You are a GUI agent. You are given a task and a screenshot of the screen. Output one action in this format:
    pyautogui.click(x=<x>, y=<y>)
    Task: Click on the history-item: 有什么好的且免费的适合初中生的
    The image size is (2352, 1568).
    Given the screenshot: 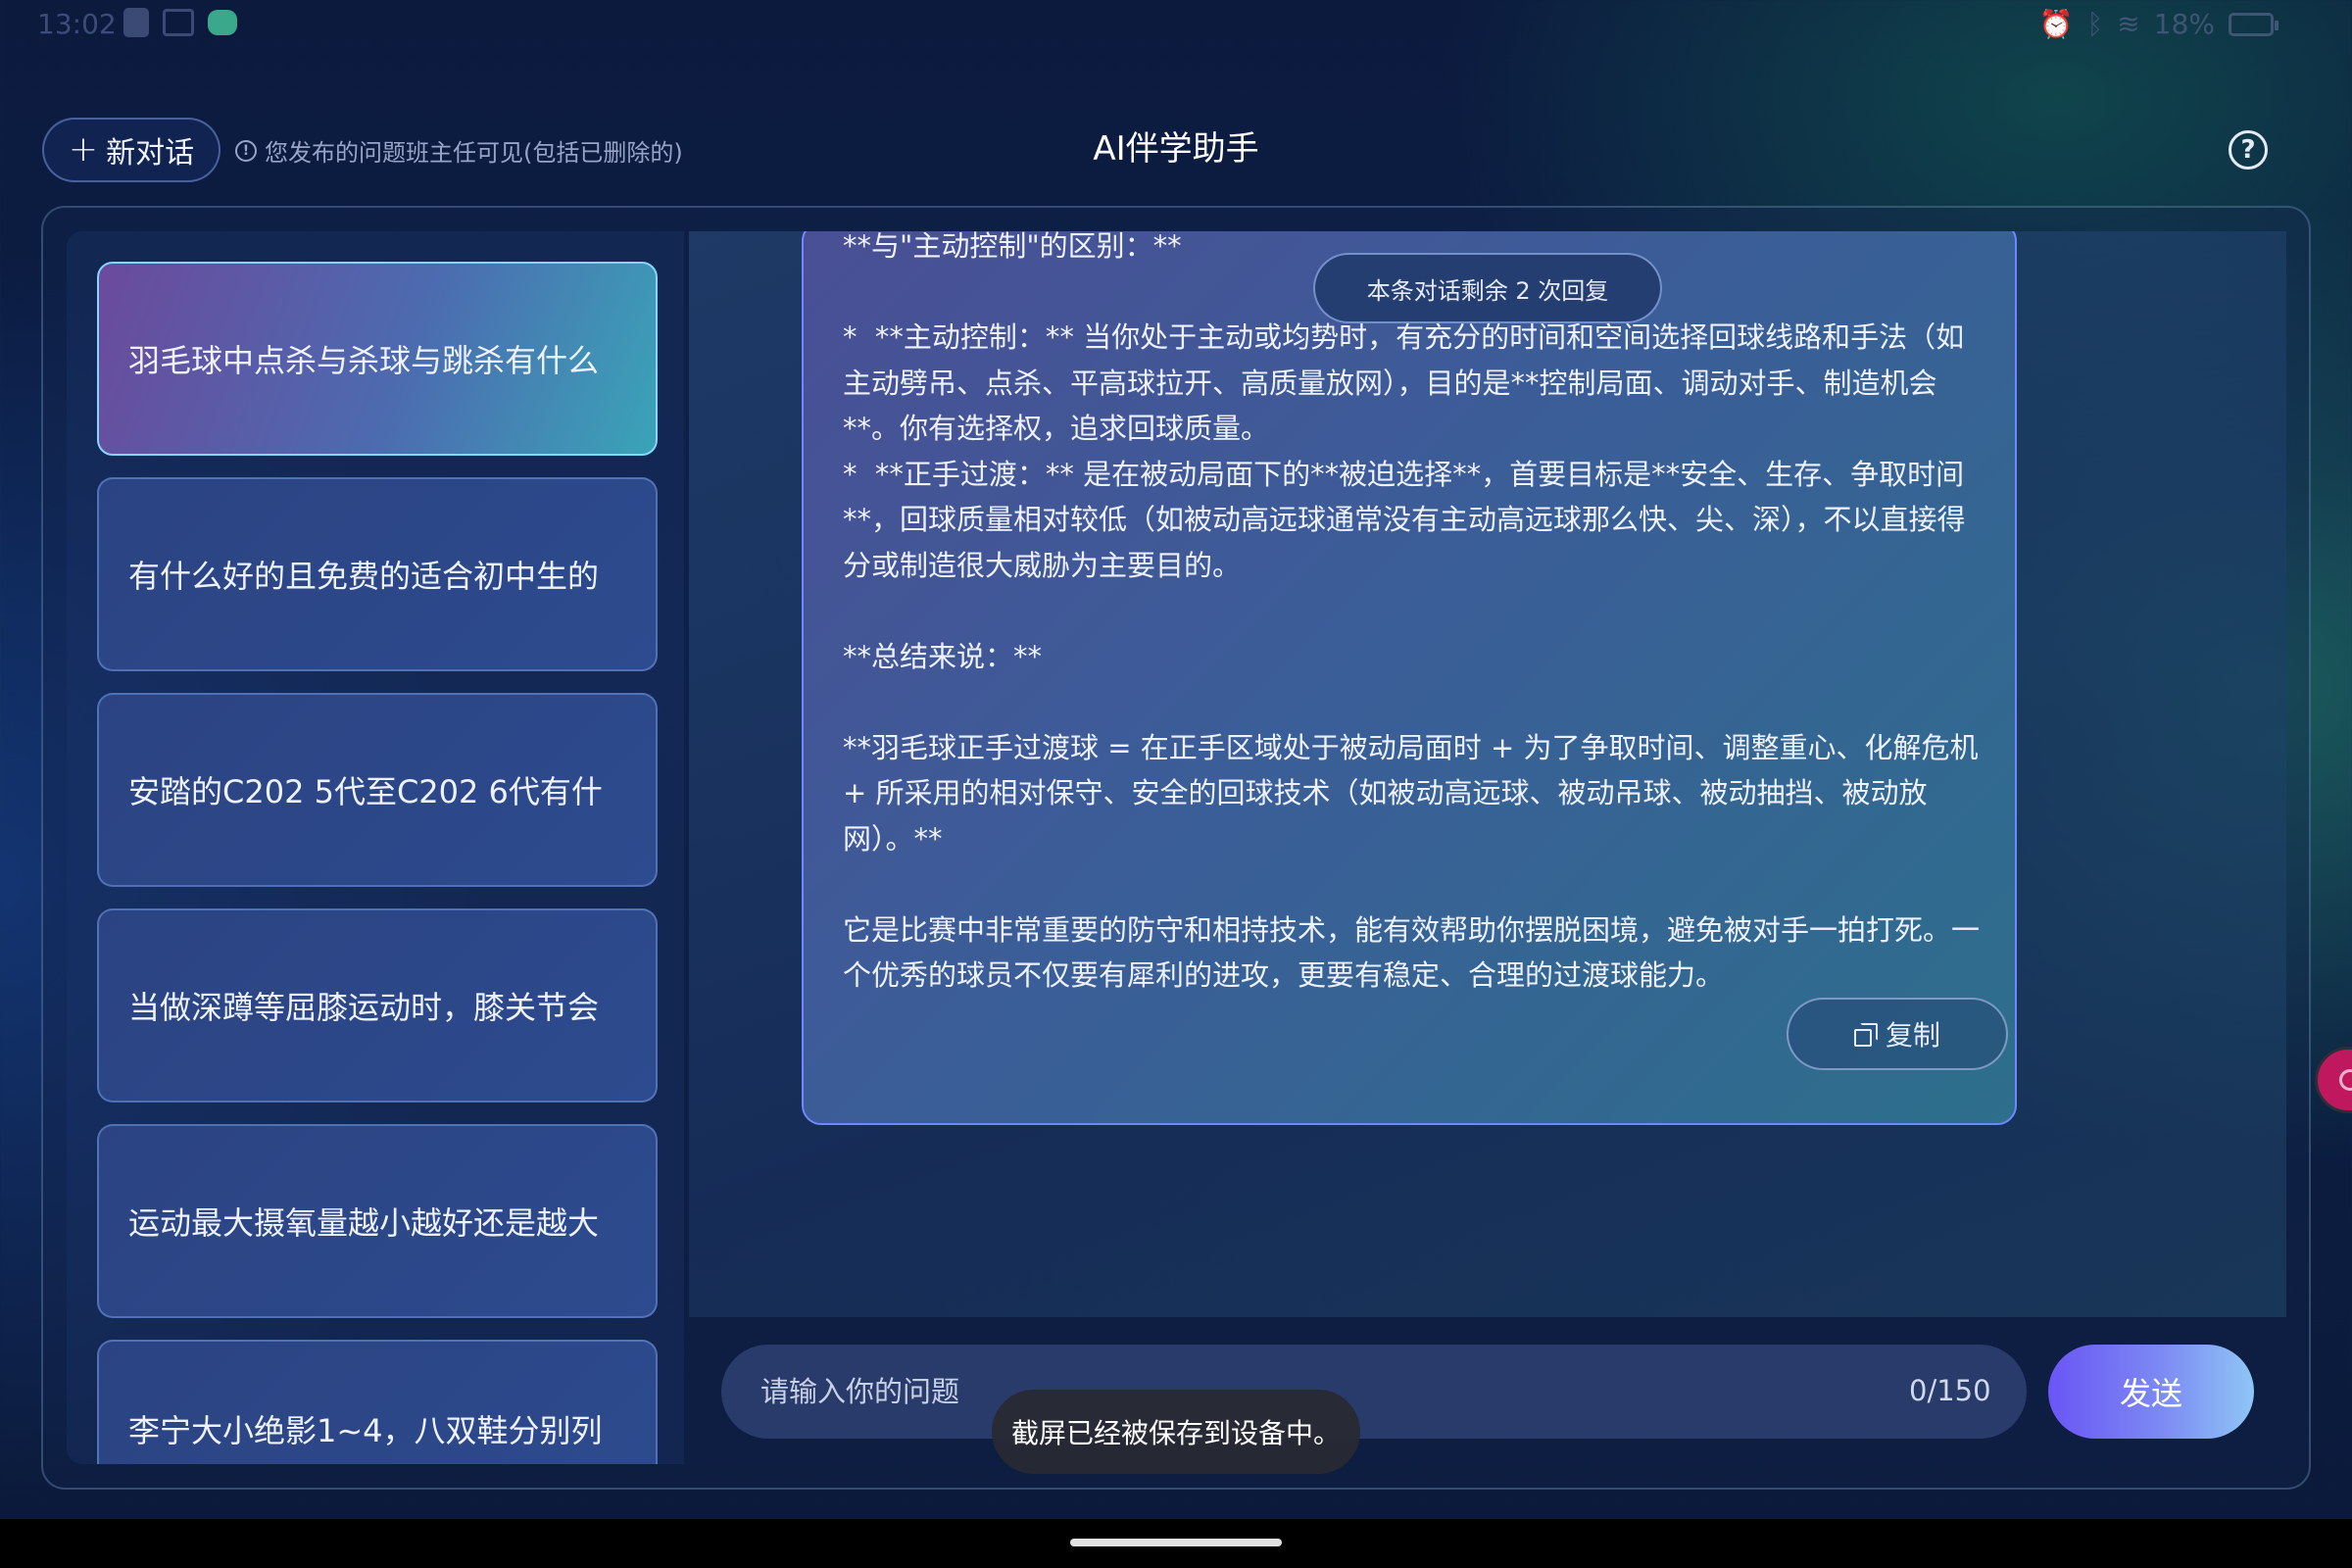 What is the action you would take?
    pyautogui.click(x=377, y=574)
    